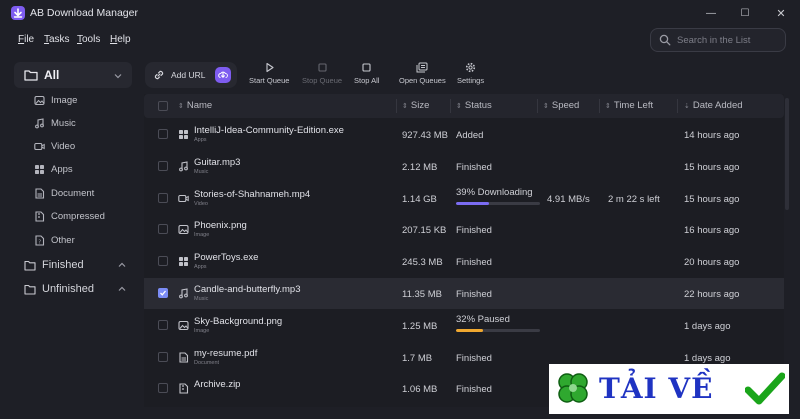 The width and height of the screenshot is (800, 419). What do you see at coordinates (656, 388) in the screenshot?
I see `watermark-text: TẢI VỀ` at bounding box center [656, 388].